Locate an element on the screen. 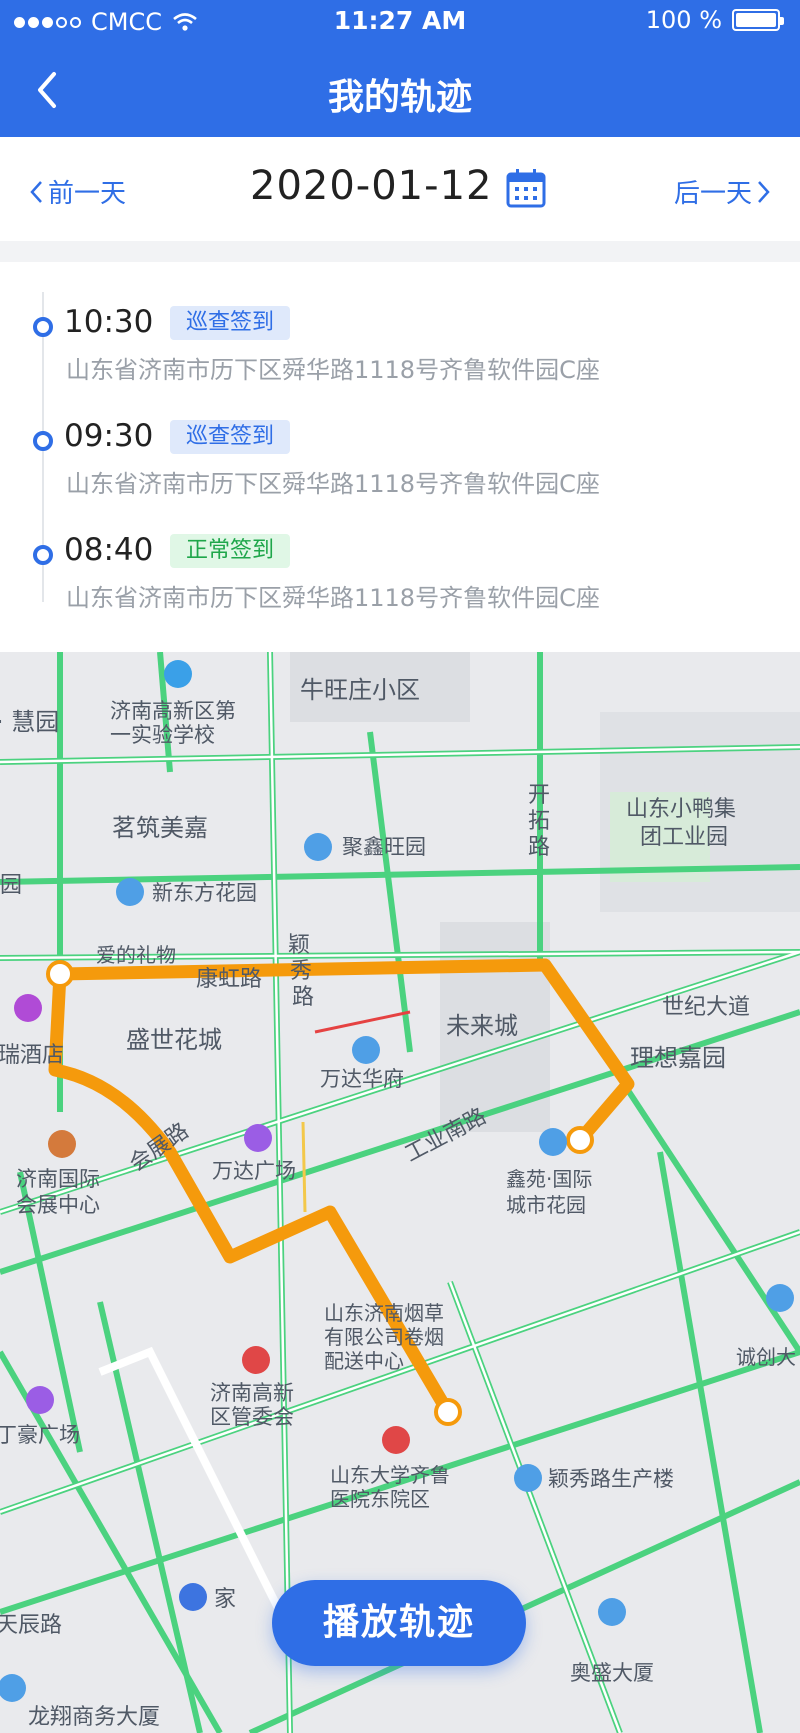  map-label: 盛世花城 is located at coordinates (174, 1040).